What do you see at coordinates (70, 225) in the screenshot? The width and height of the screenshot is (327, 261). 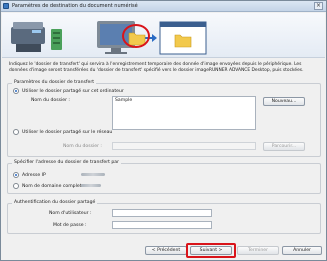 I see `password-label: Mot de passe :` at bounding box center [70, 225].